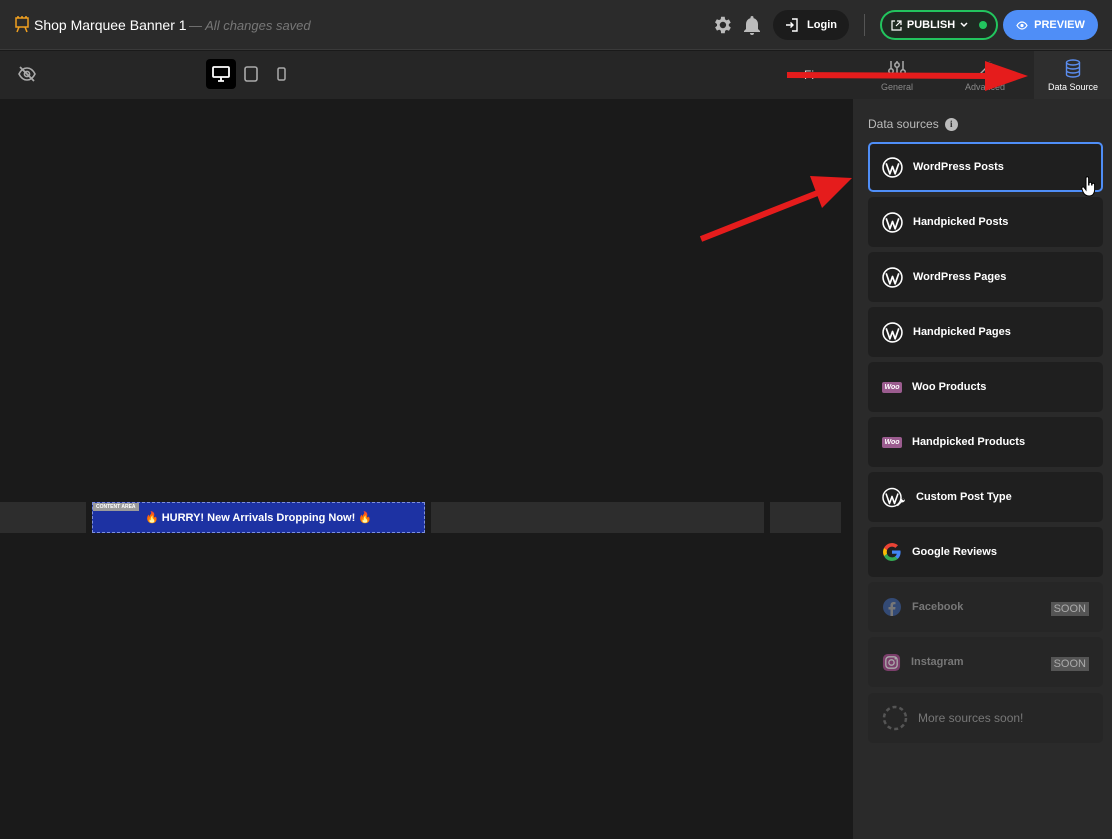  Describe the element at coordinates (1088, 186) in the screenshot. I see `hand-cursor-icon` at that location.